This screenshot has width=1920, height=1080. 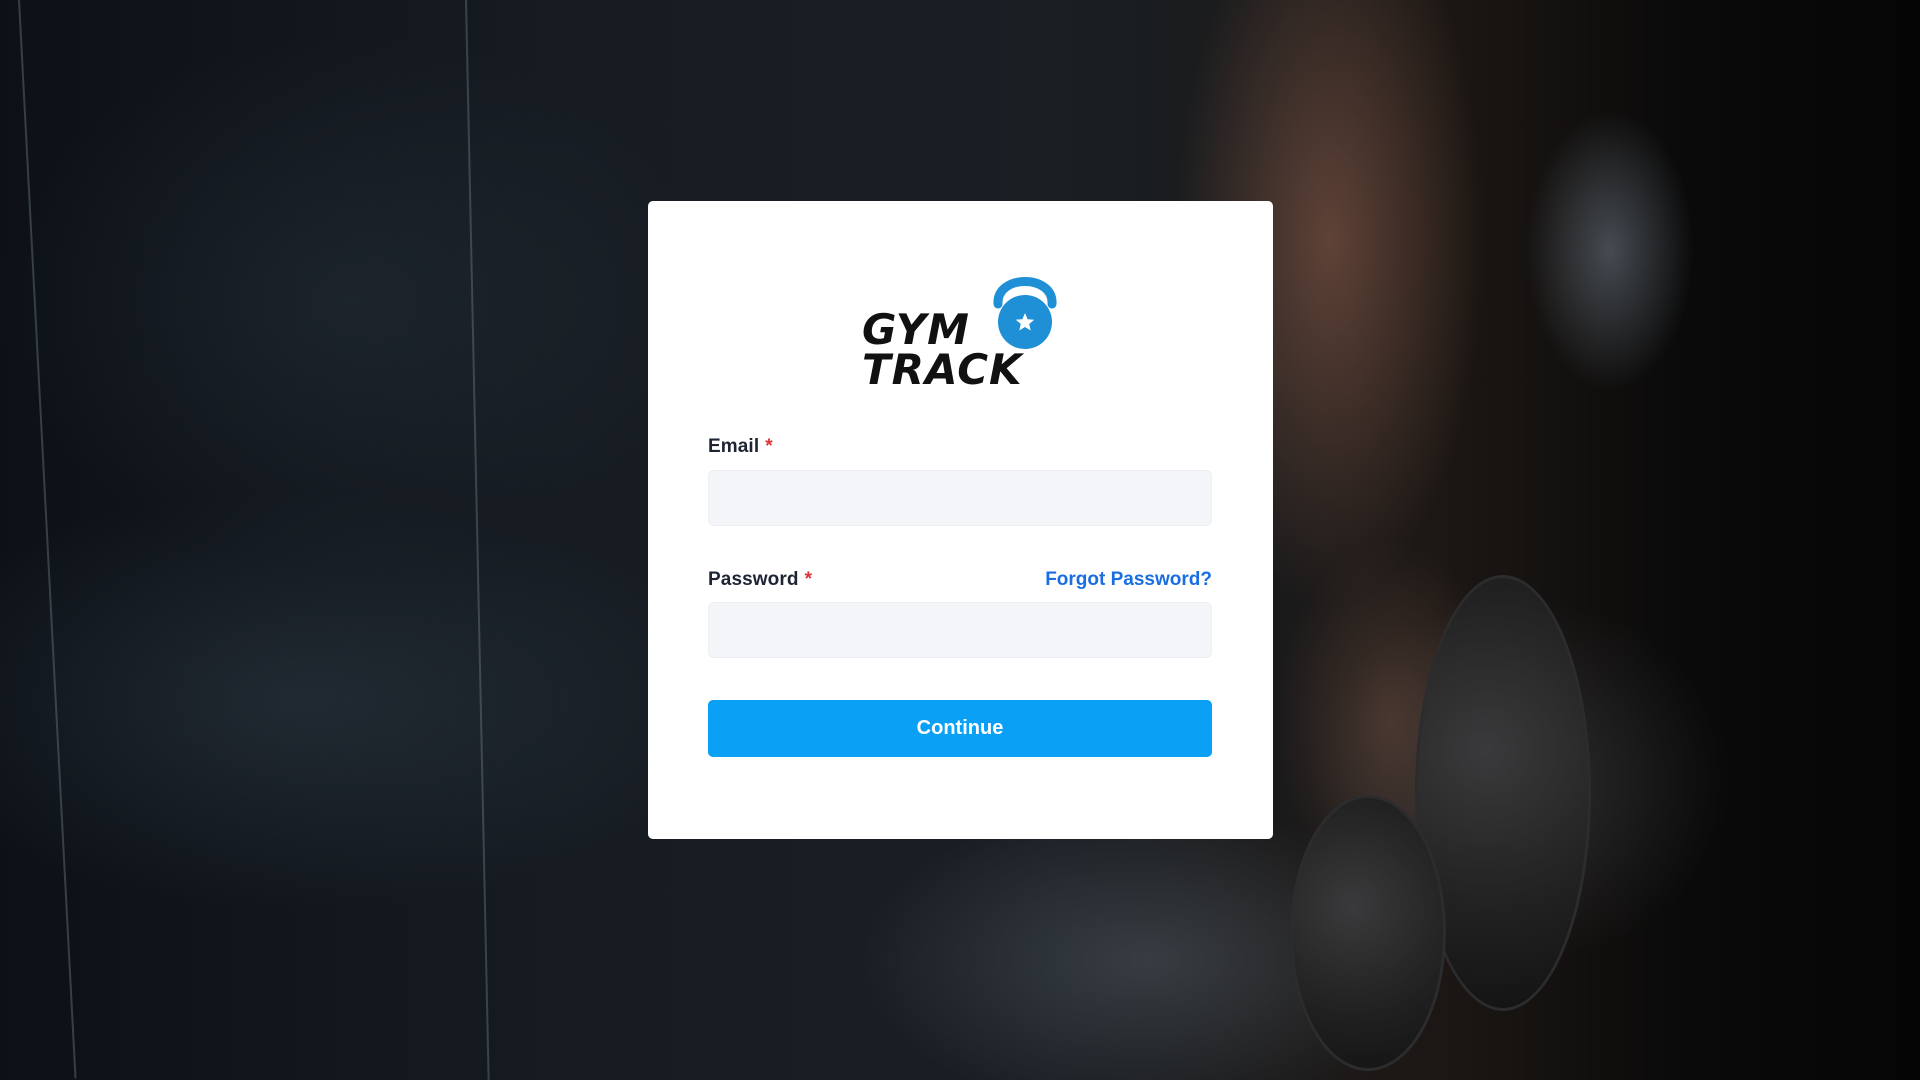 I want to click on email-required-mark: *, so click(x=769, y=446).